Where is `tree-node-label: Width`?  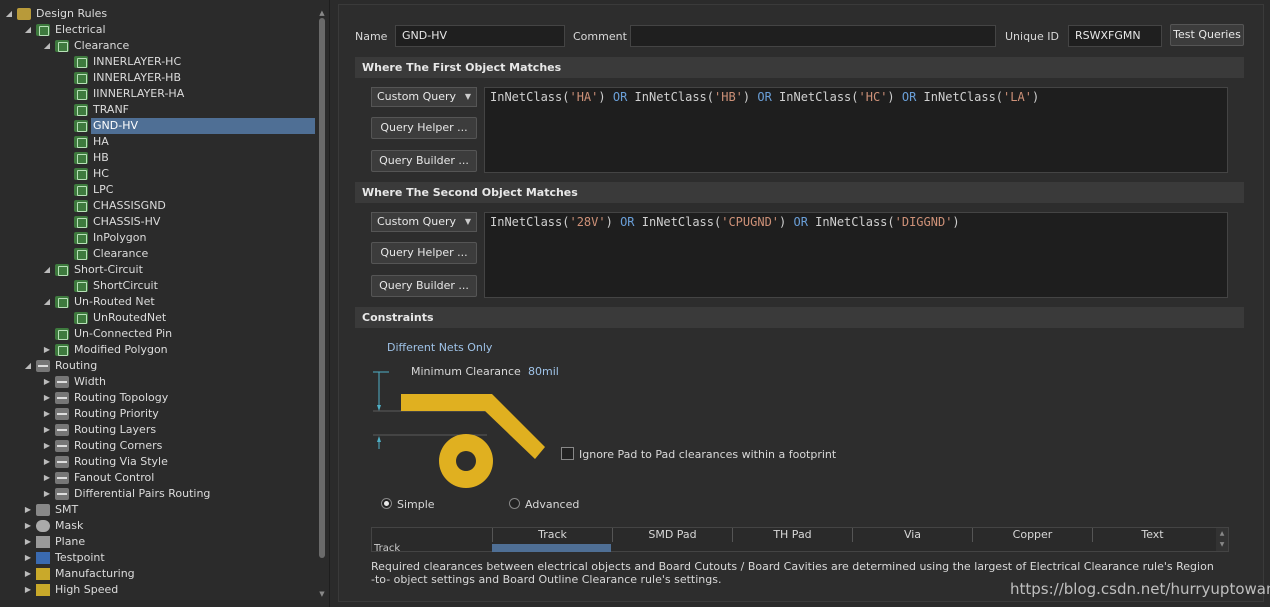 tree-node-label: Width is located at coordinates (90, 381).